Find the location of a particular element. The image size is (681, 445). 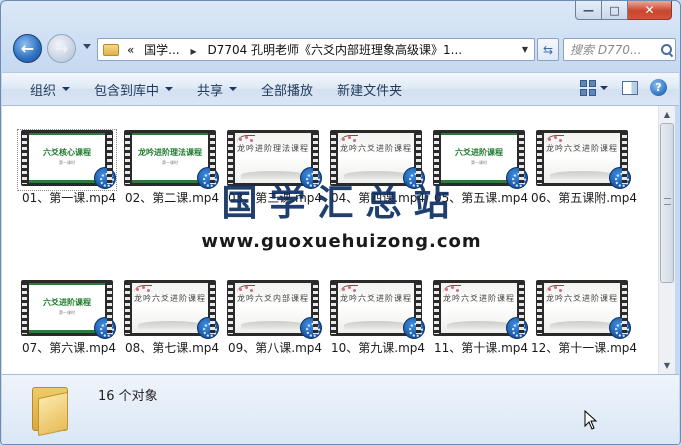

minimize-button: — is located at coordinates (588, 10).